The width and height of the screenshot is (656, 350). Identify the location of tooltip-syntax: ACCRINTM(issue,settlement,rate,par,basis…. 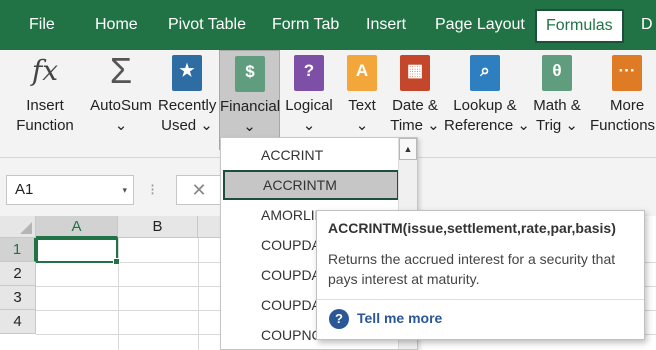
(472, 228).